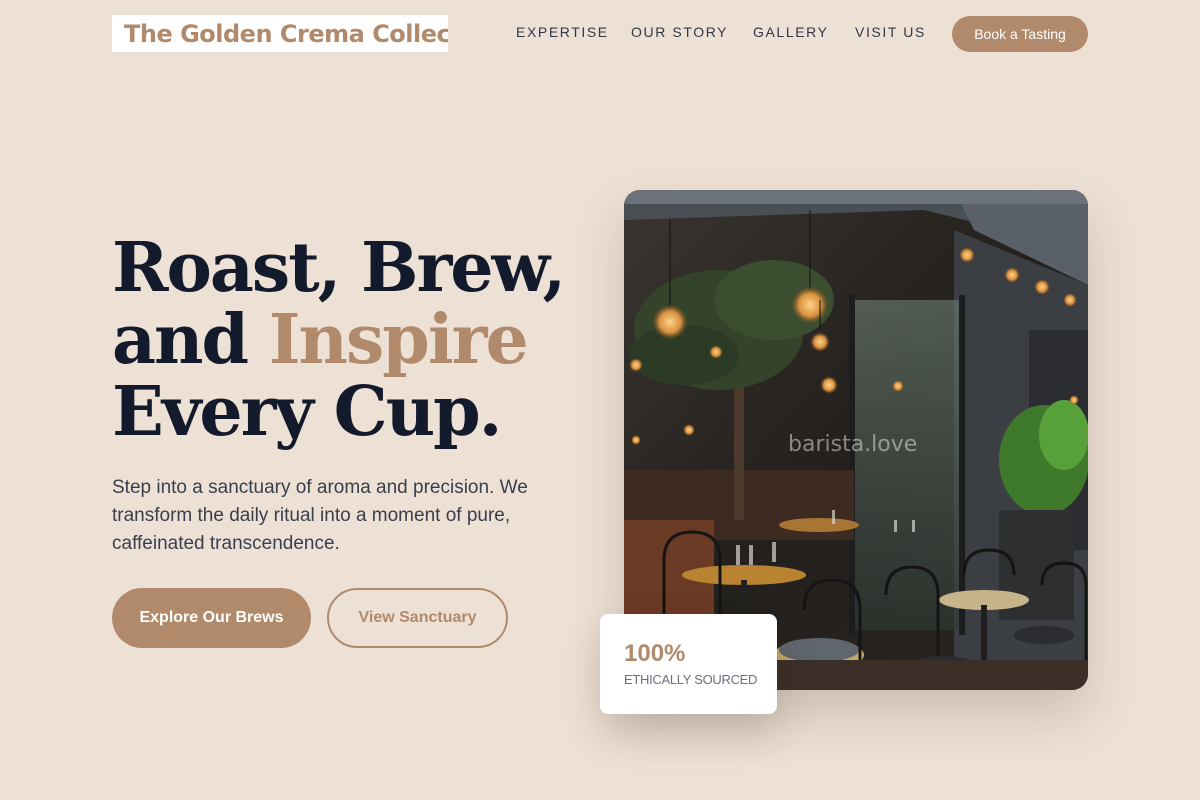  I want to click on nav-link-gallery: GALLERY, so click(791, 32).